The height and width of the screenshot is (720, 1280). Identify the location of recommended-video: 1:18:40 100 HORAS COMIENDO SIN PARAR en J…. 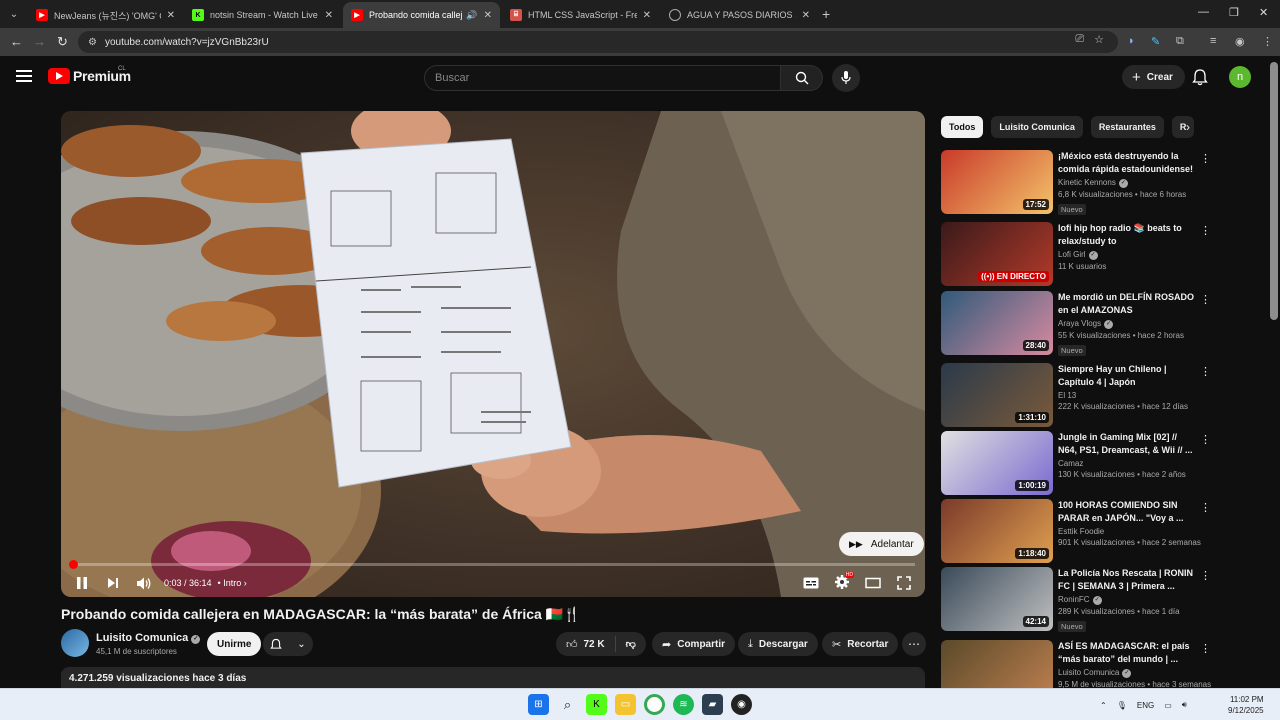
(1076, 531).